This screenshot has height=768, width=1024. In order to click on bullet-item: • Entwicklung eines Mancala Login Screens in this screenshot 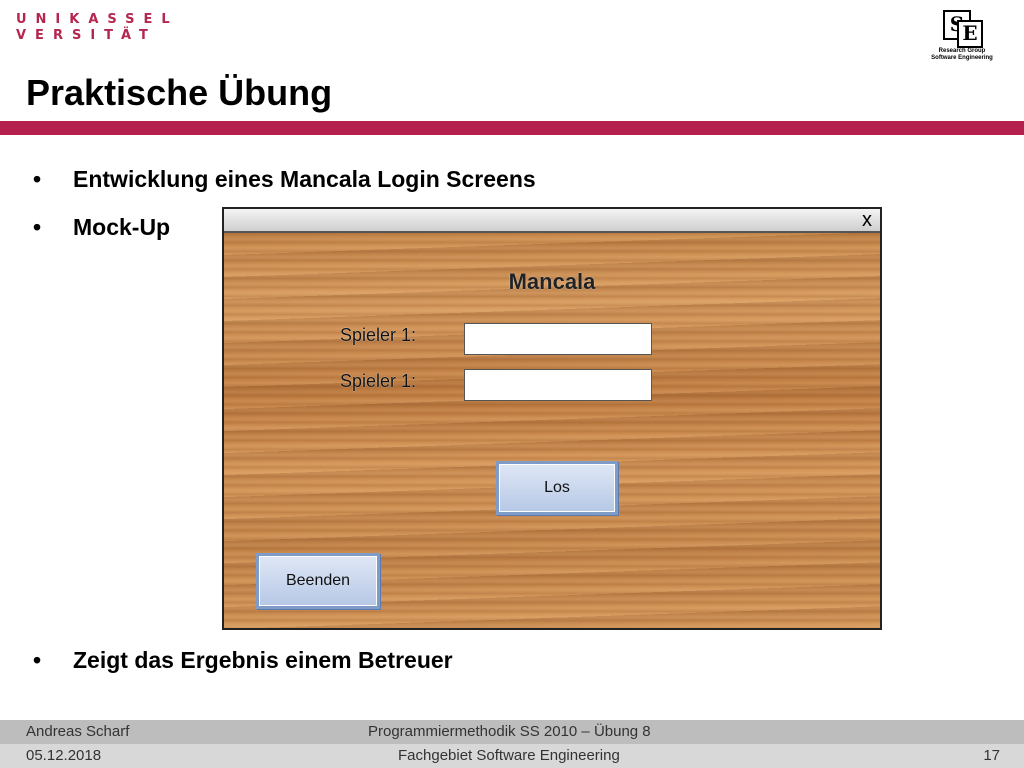, I will do `click(284, 179)`.